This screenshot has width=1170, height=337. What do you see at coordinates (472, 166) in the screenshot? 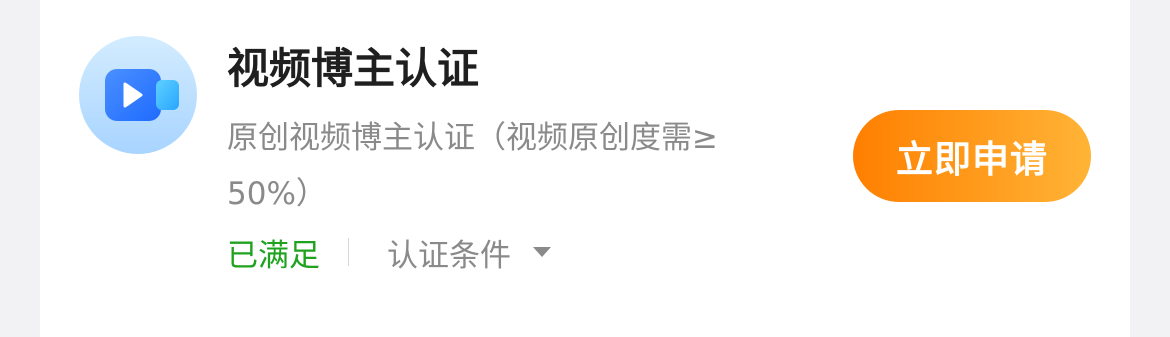
I see `card-description: 原创视频博主认证（视频原创度需≥50%）` at bounding box center [472, 166].